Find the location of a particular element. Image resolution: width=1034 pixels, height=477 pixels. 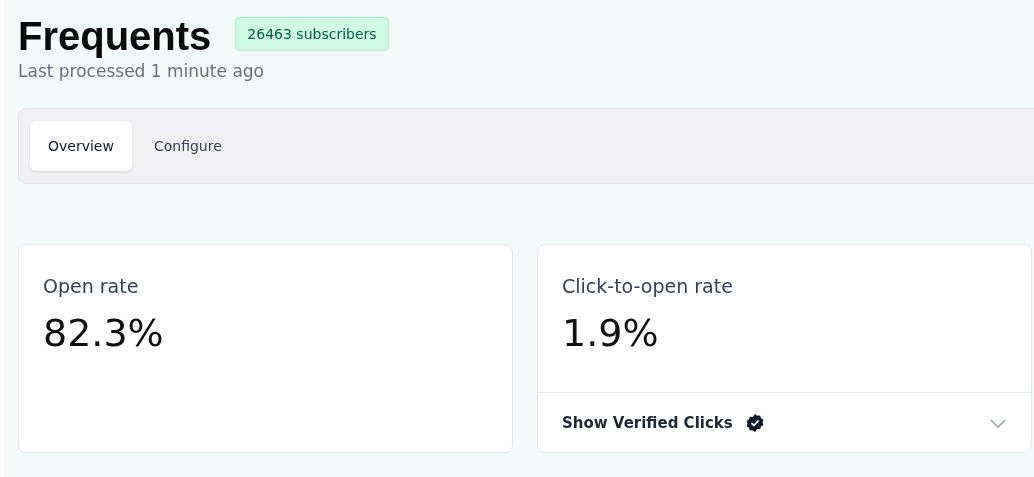

stat-value: 82.3% is located at coordinates (104, 333).